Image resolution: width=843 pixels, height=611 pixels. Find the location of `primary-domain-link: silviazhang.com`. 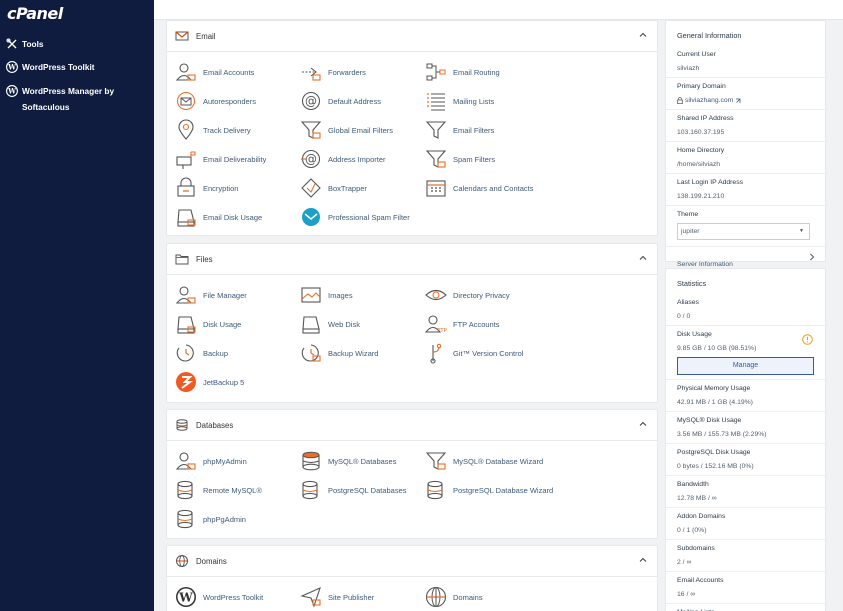

primary-domain-link: silviazhang.com is located at coordinates (745, 100).